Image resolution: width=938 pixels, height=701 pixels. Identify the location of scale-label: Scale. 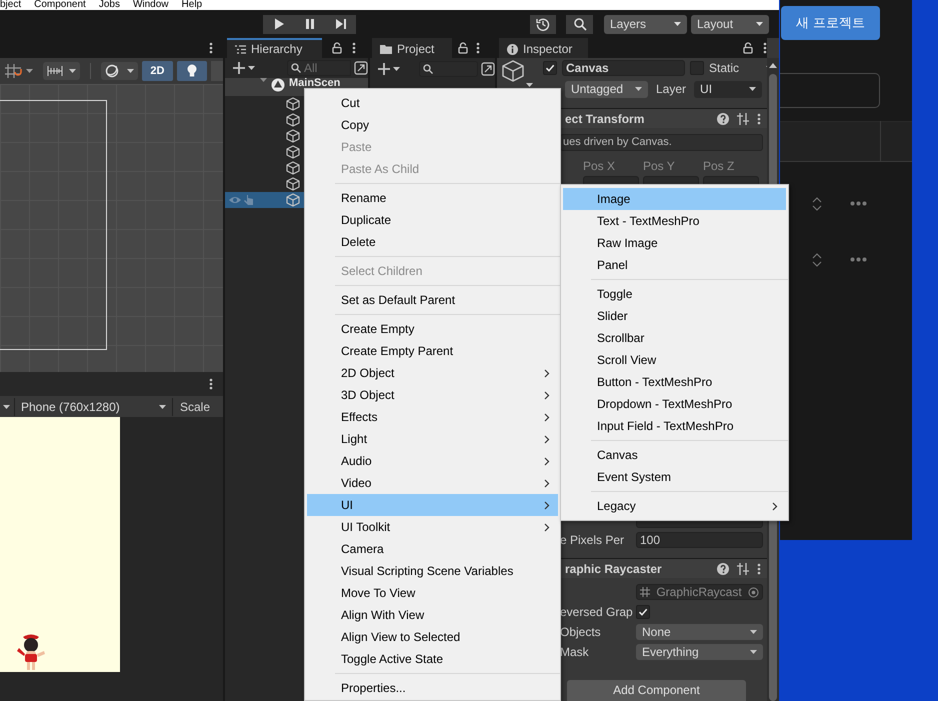
(195, 407).